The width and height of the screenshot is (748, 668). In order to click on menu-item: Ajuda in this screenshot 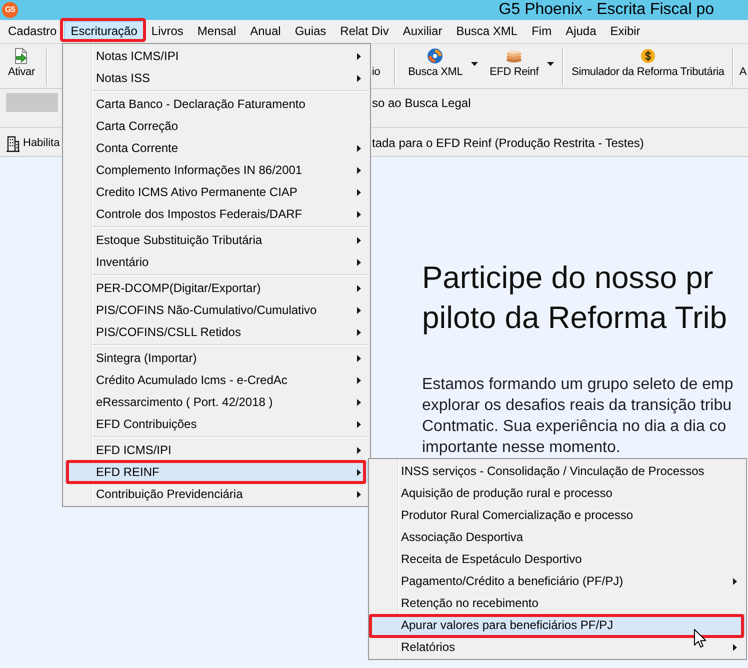, I will do `click(581, 31)`.